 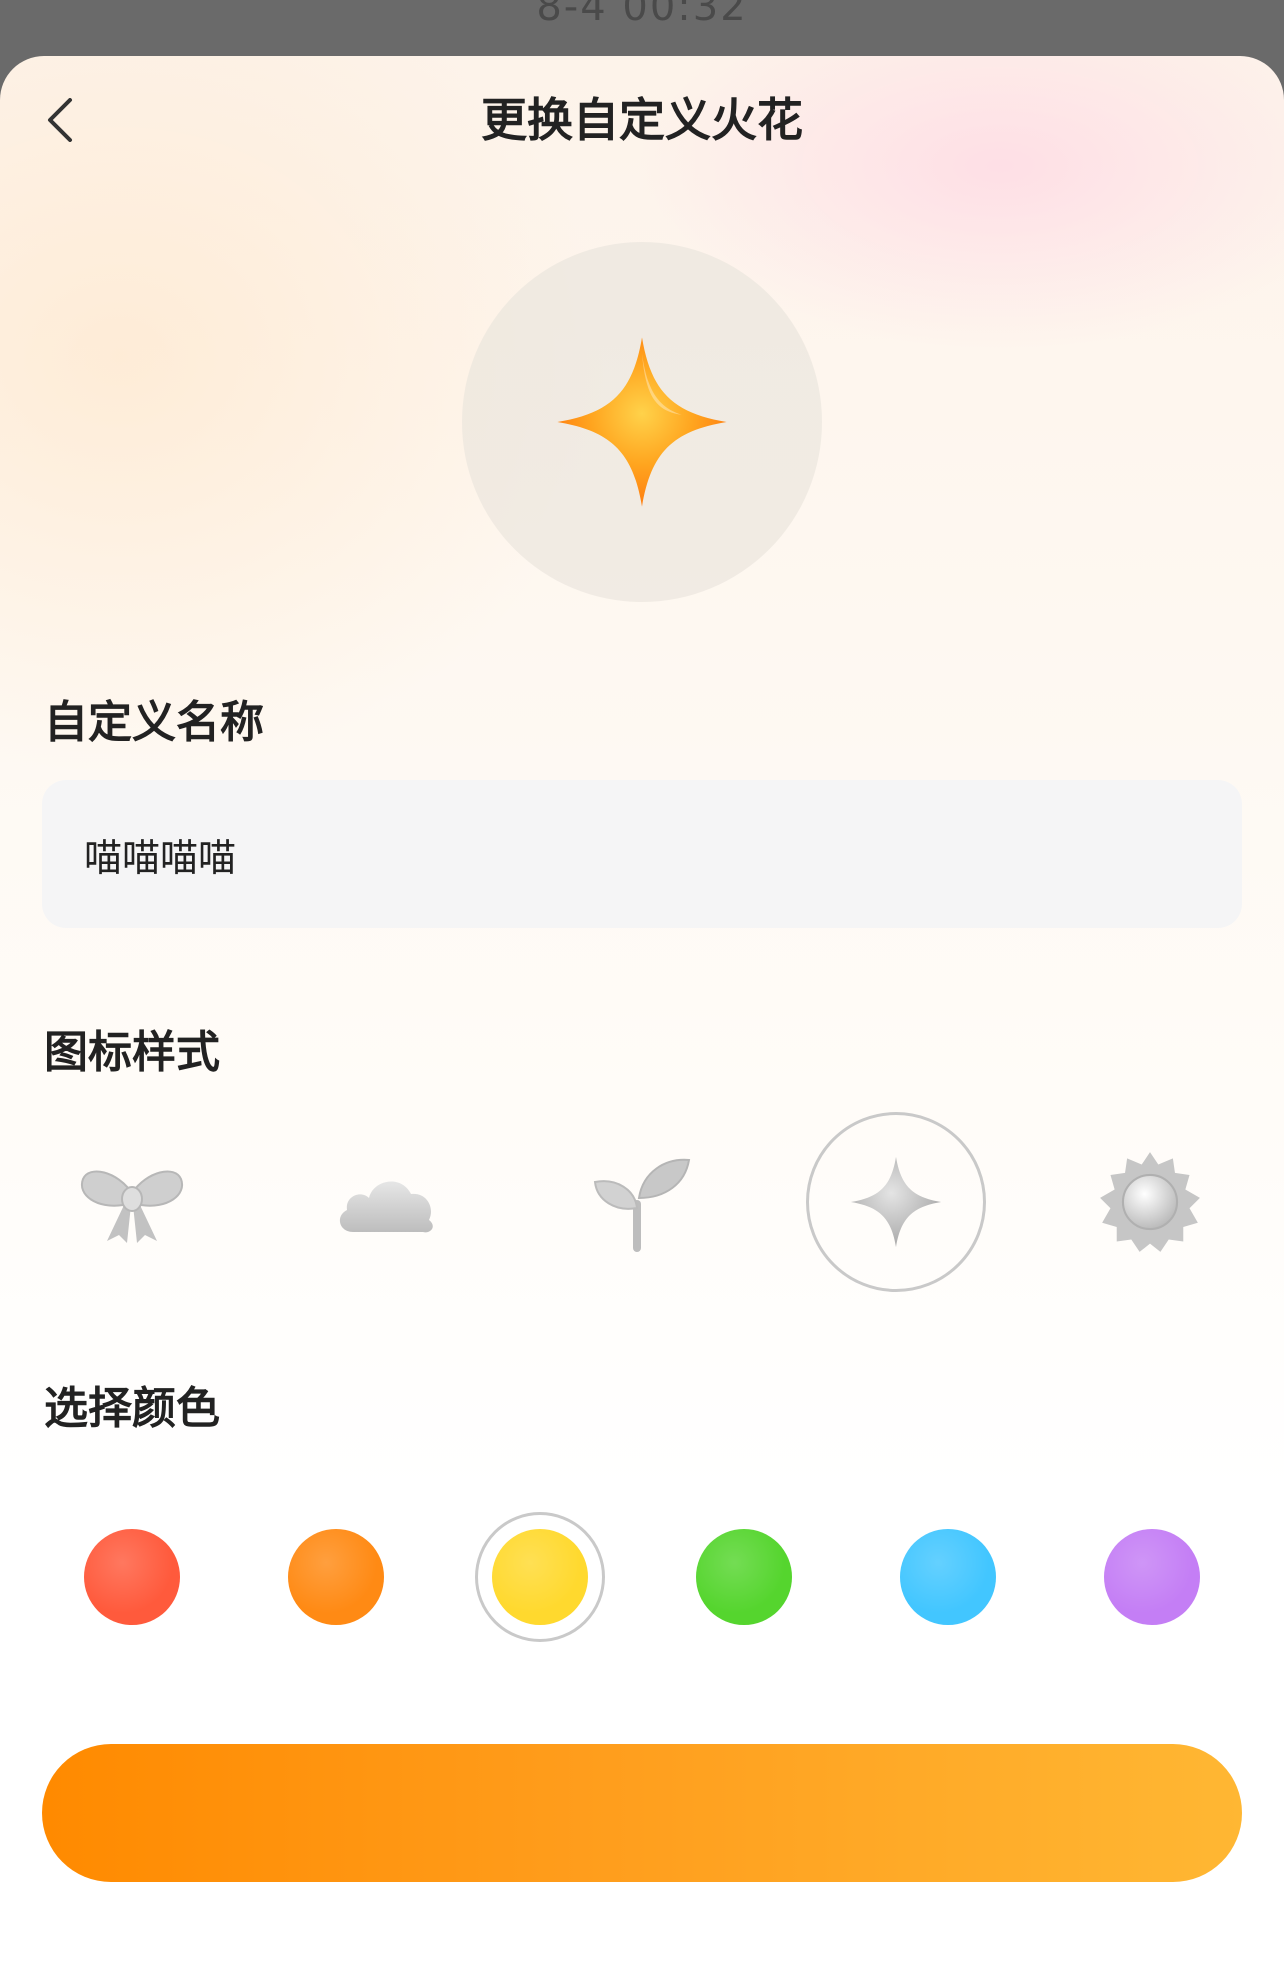 What do you see at coordinates (642, 15) in the screenshot?
I see `status-time: 8-4 00:32` at bounding box center [642, 15].